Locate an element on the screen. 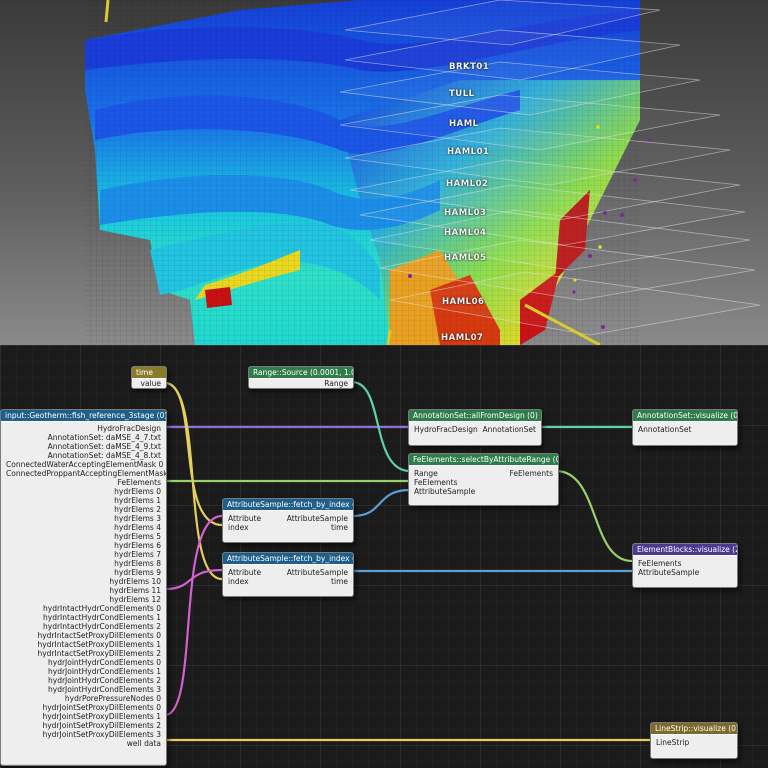  horizon-label: HAML01 is located at coordinates (468, 152).